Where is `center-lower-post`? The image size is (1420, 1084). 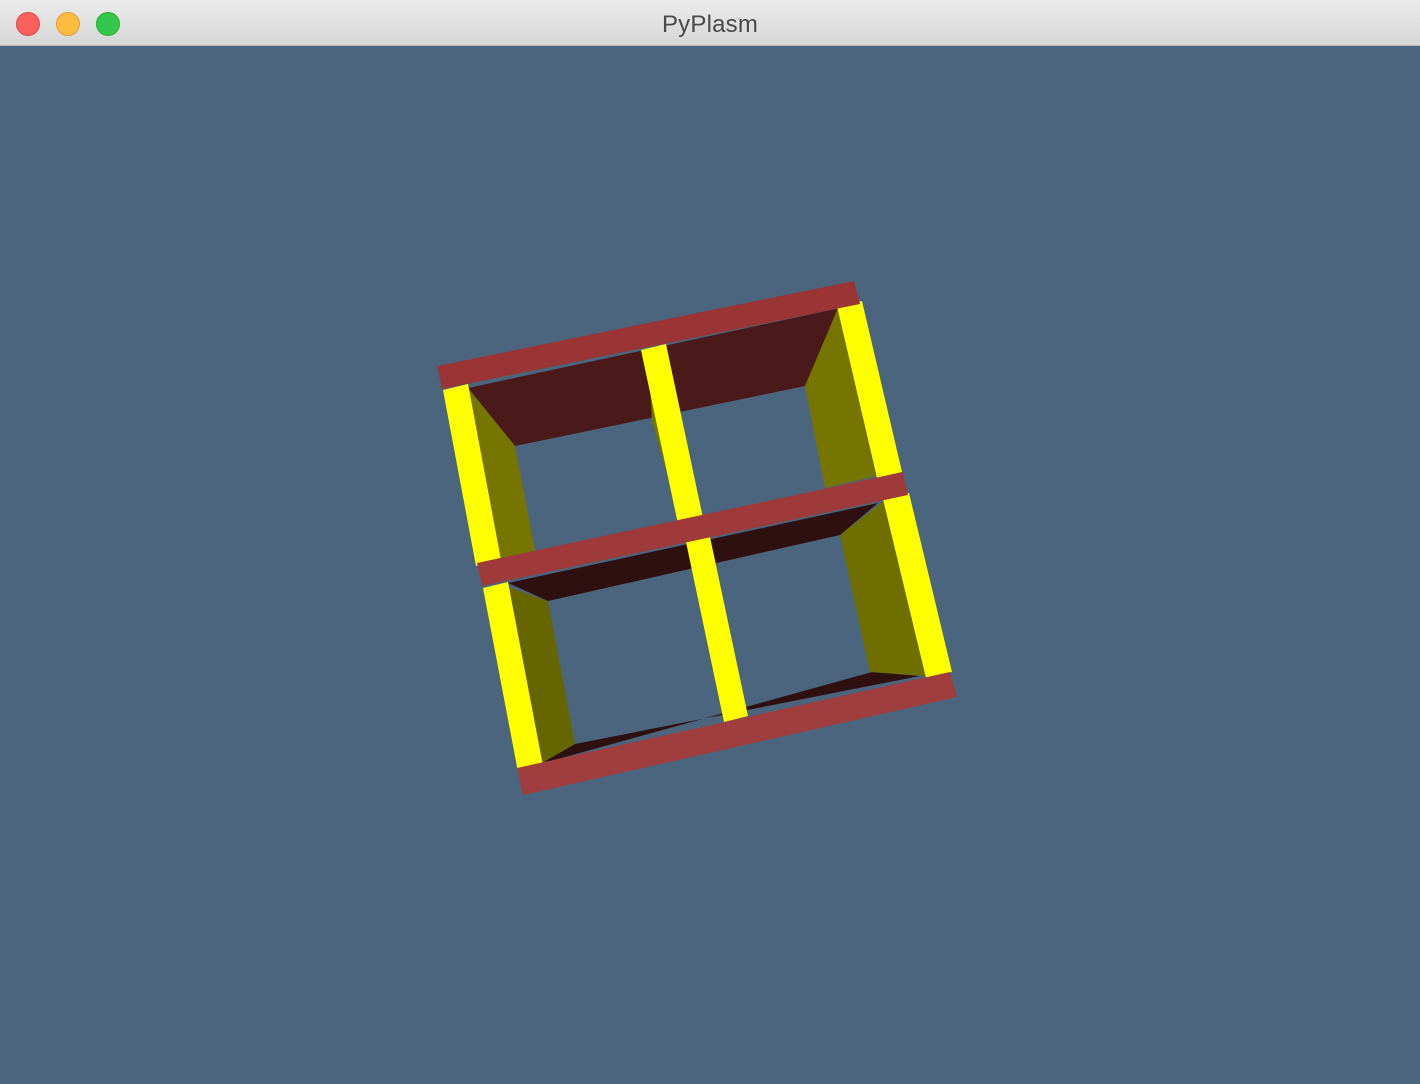
center-lower-post is located at coordinates (717, 629).